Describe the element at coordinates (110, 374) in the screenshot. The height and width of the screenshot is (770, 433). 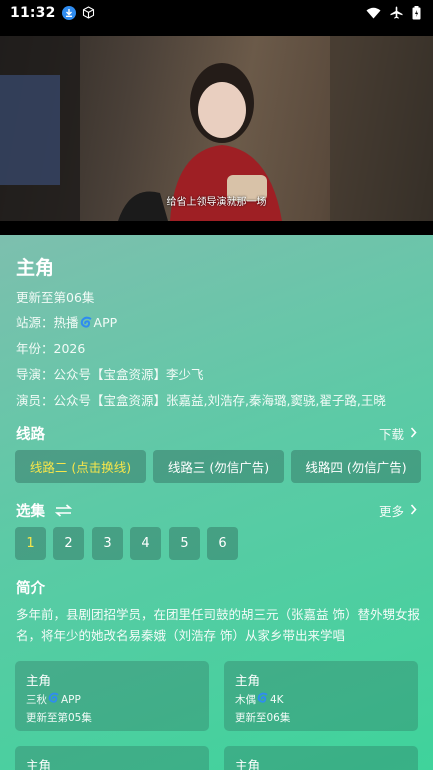
I see `director-info: 导演：公众号【宝盒资源】李少飞` at that location.